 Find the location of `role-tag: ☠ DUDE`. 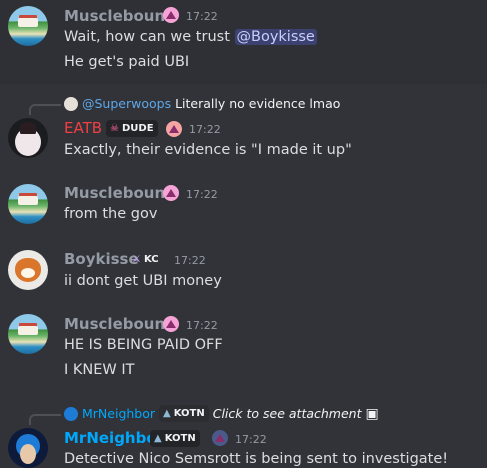

role-tag: ☠ DUDE is located at coordinates (132, 128).